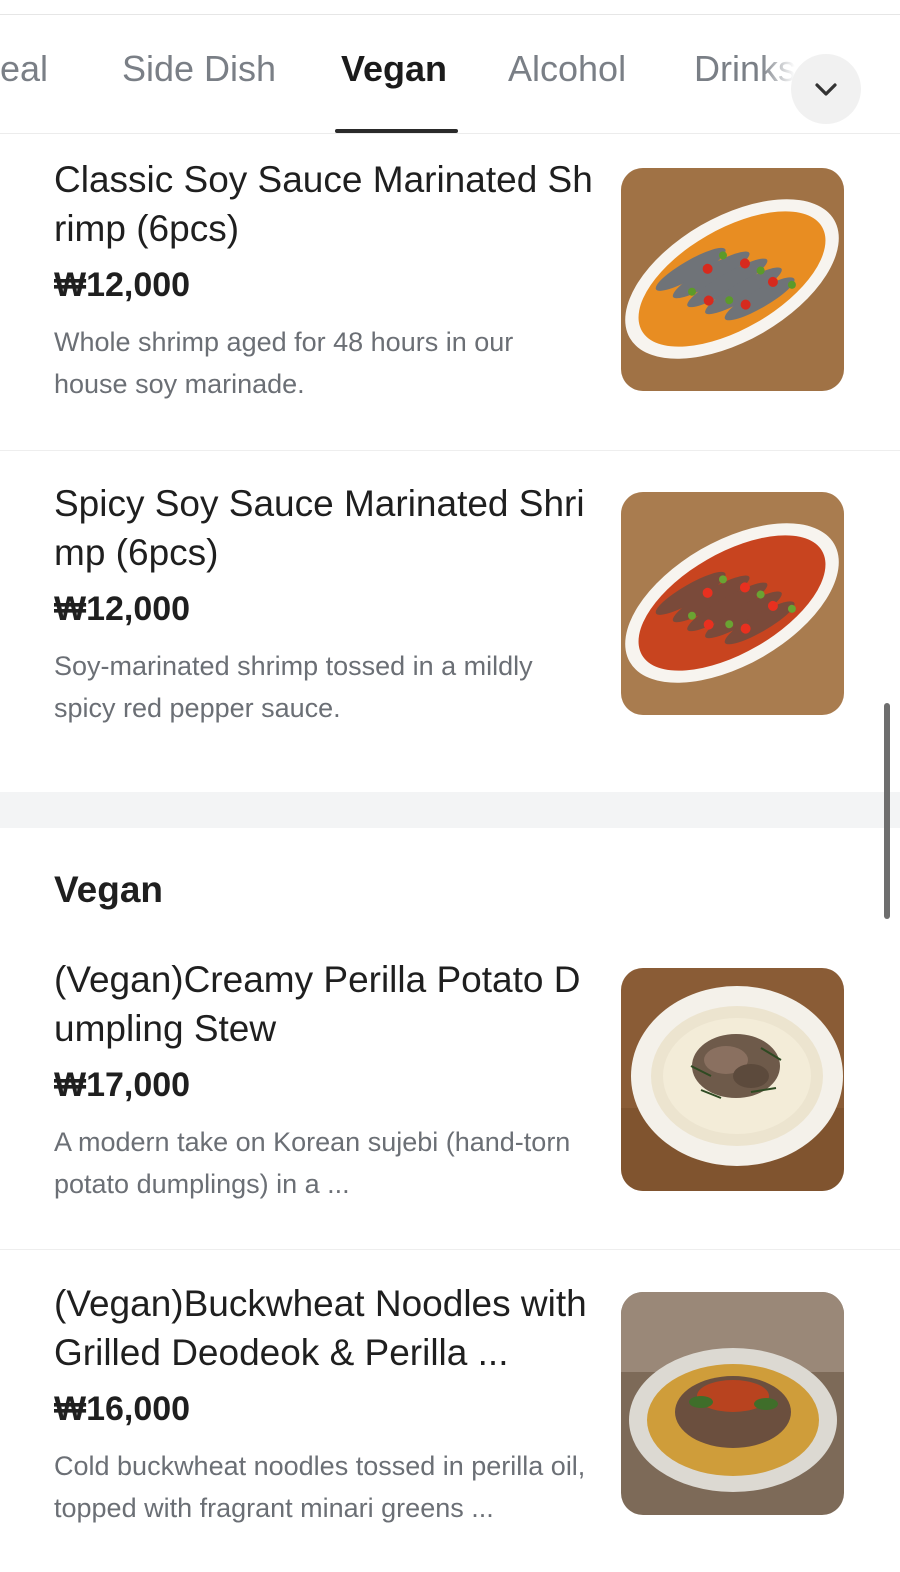  Describe the element at coordinates (567, 69) in the screenshot. I see `tab-alcohol: Alcohol` at that location.